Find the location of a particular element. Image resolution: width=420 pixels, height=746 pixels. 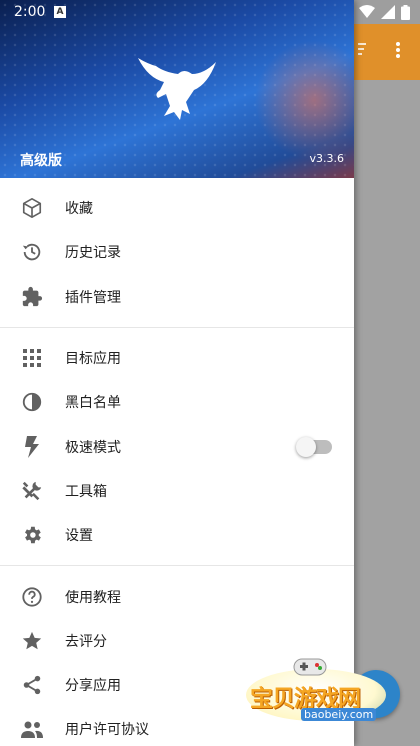

people-icon is located at coordinates (32, 729).